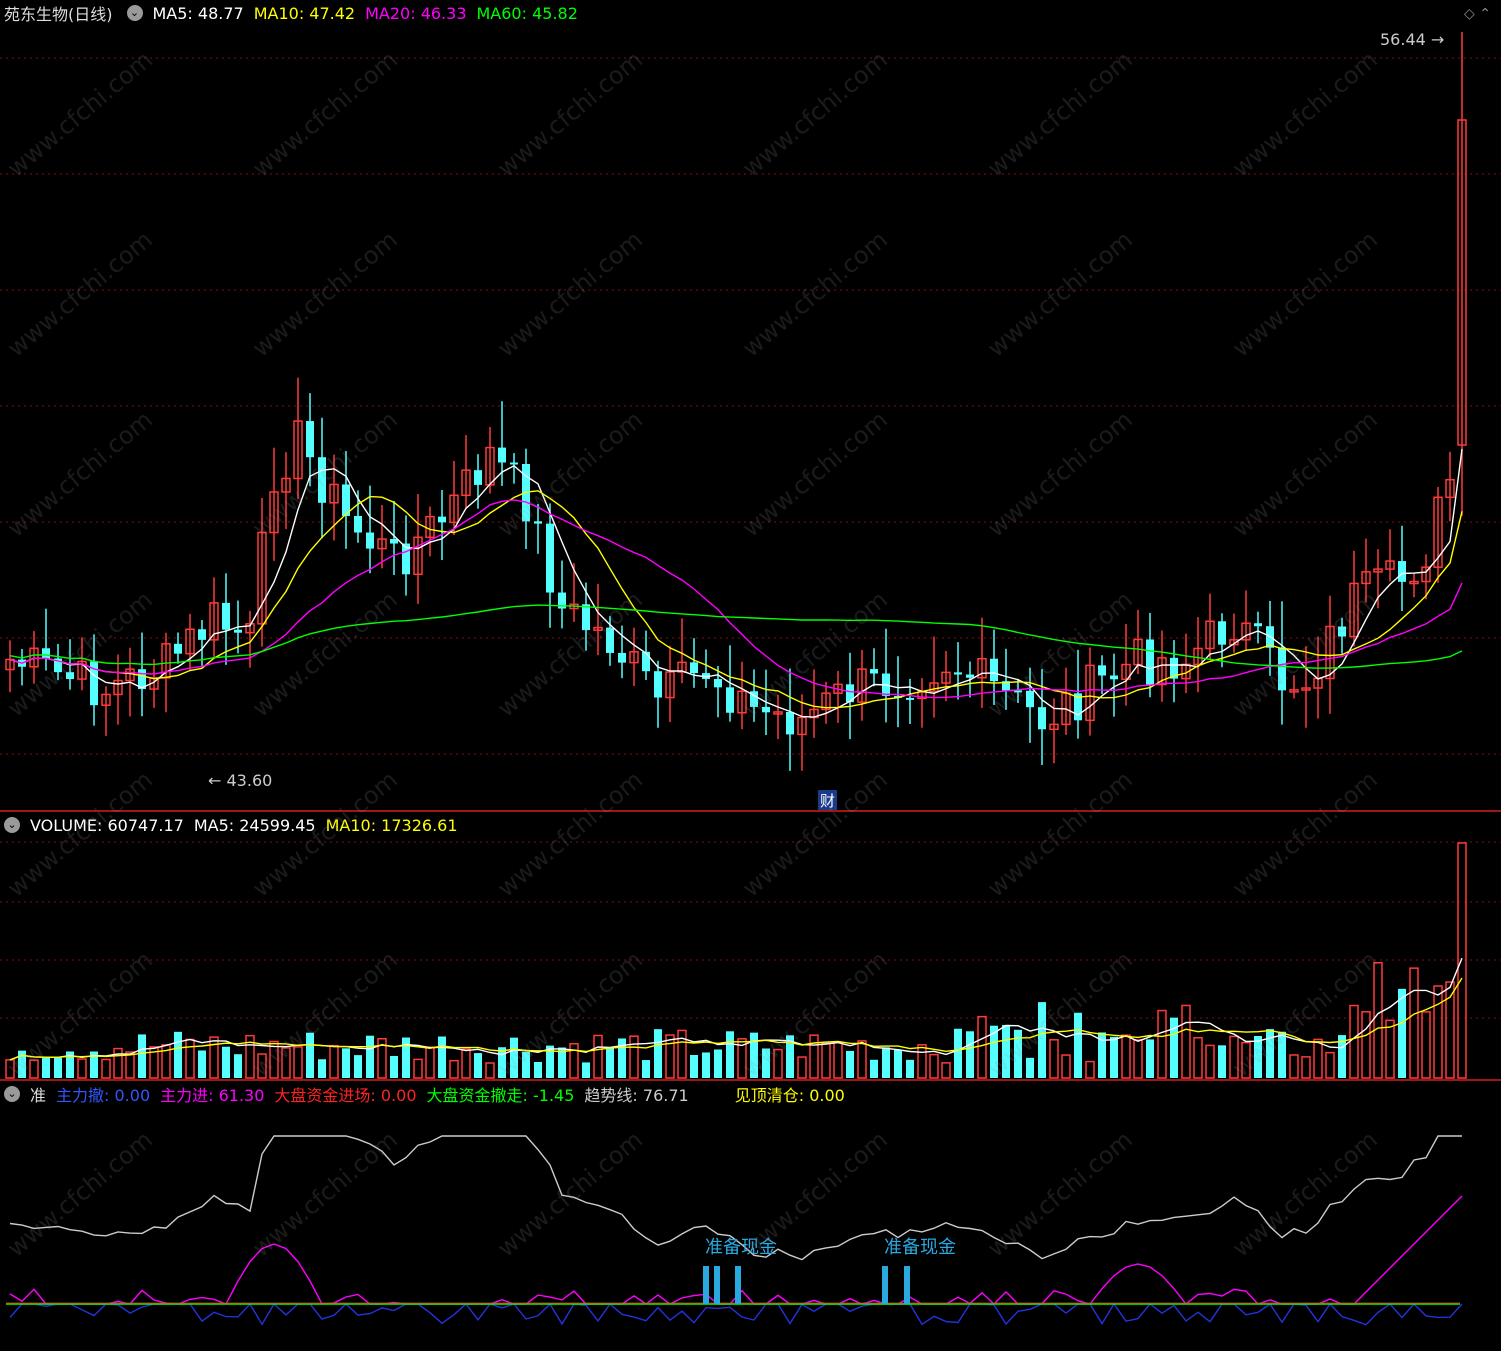 The width and height of the screenshot is (1501, 1351). What do you see at coordinates (828, 800) in the screenshot?
I see `finance-badge: 财` at bounding box center [828, 800].